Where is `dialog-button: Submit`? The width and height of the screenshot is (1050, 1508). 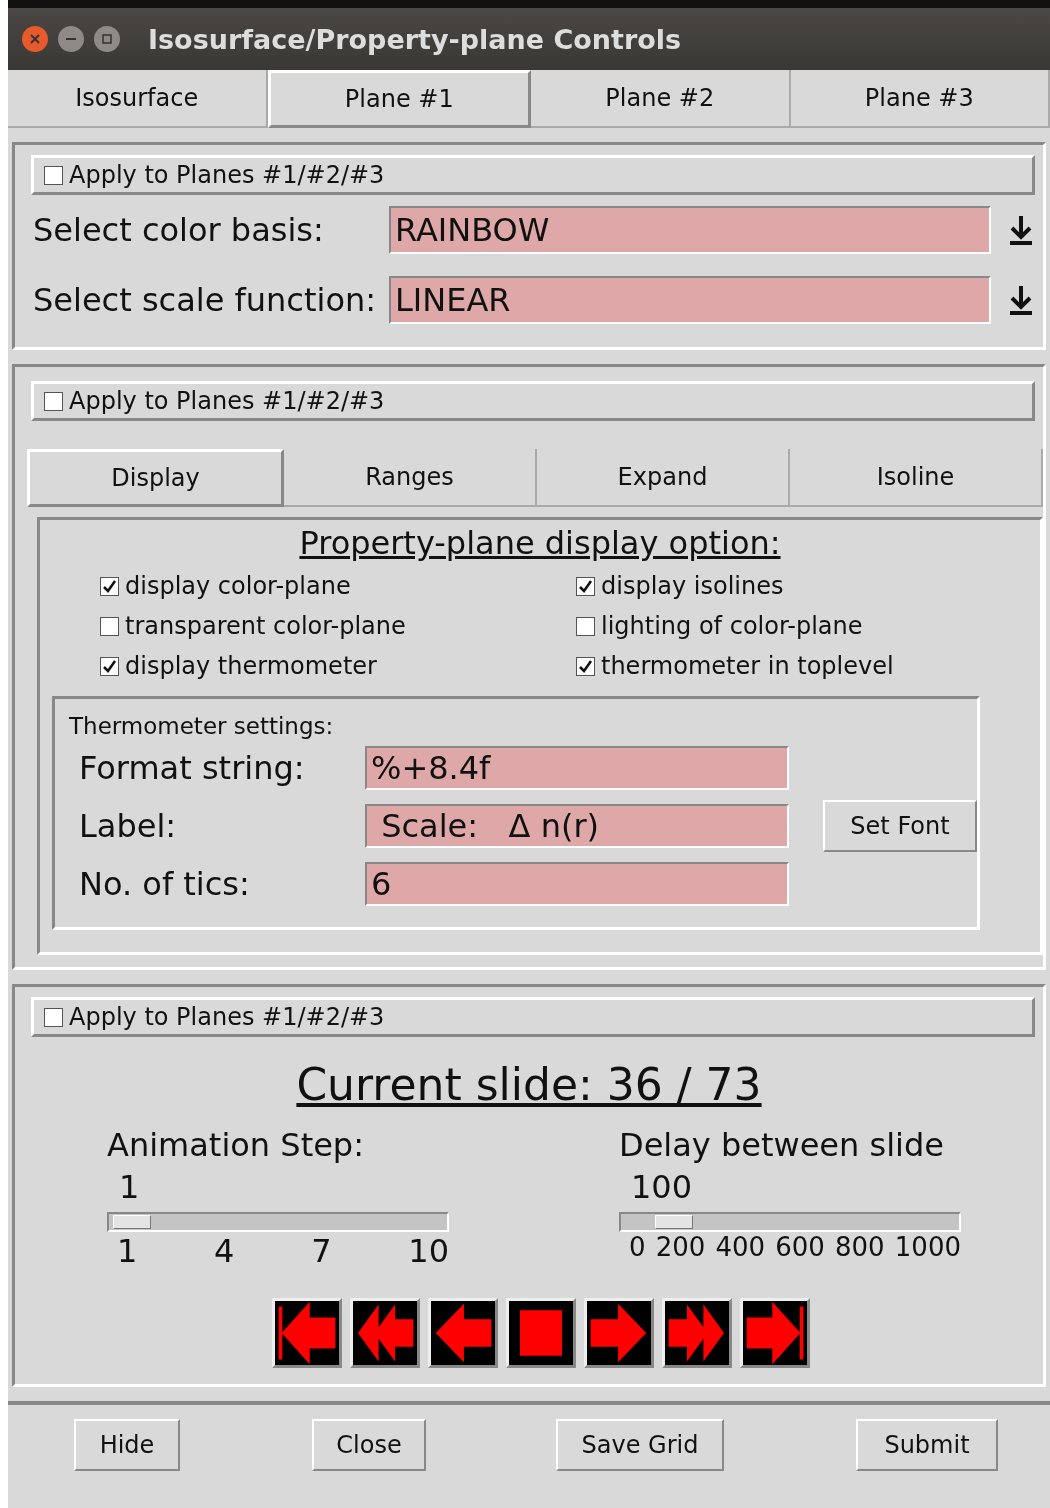 dialog-button: Submit is located at coordinates (927, 1445).